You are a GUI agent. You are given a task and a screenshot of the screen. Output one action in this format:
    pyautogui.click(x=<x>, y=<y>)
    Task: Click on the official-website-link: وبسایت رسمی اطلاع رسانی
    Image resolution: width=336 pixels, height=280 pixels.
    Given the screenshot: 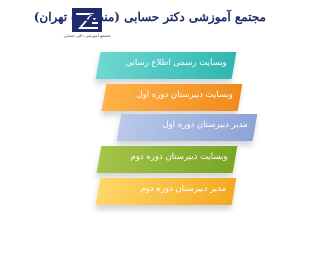 What is the action you would take?
    pyautogui.click(x=166, y=65)
    